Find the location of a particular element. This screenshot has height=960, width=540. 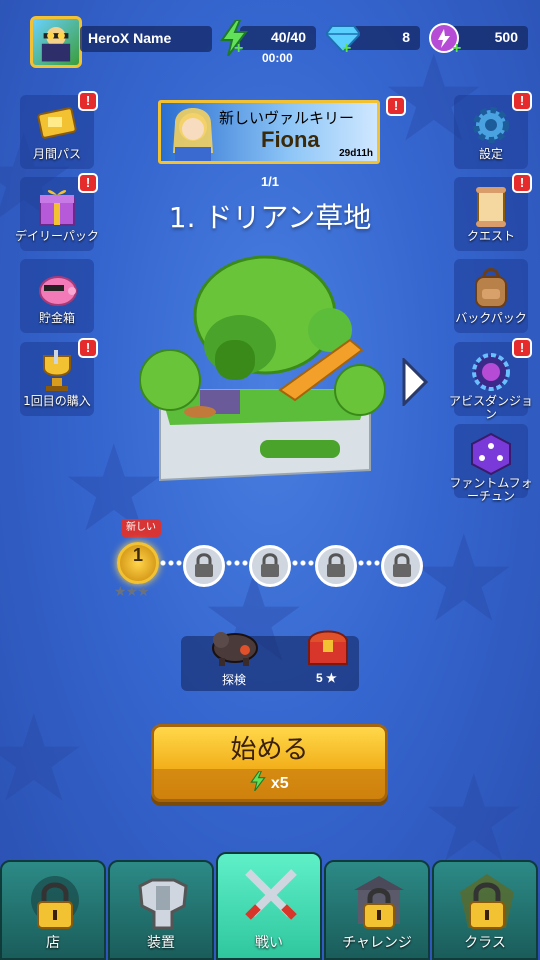

next-stage-arrow-icon is located at coordinates (414, 382).